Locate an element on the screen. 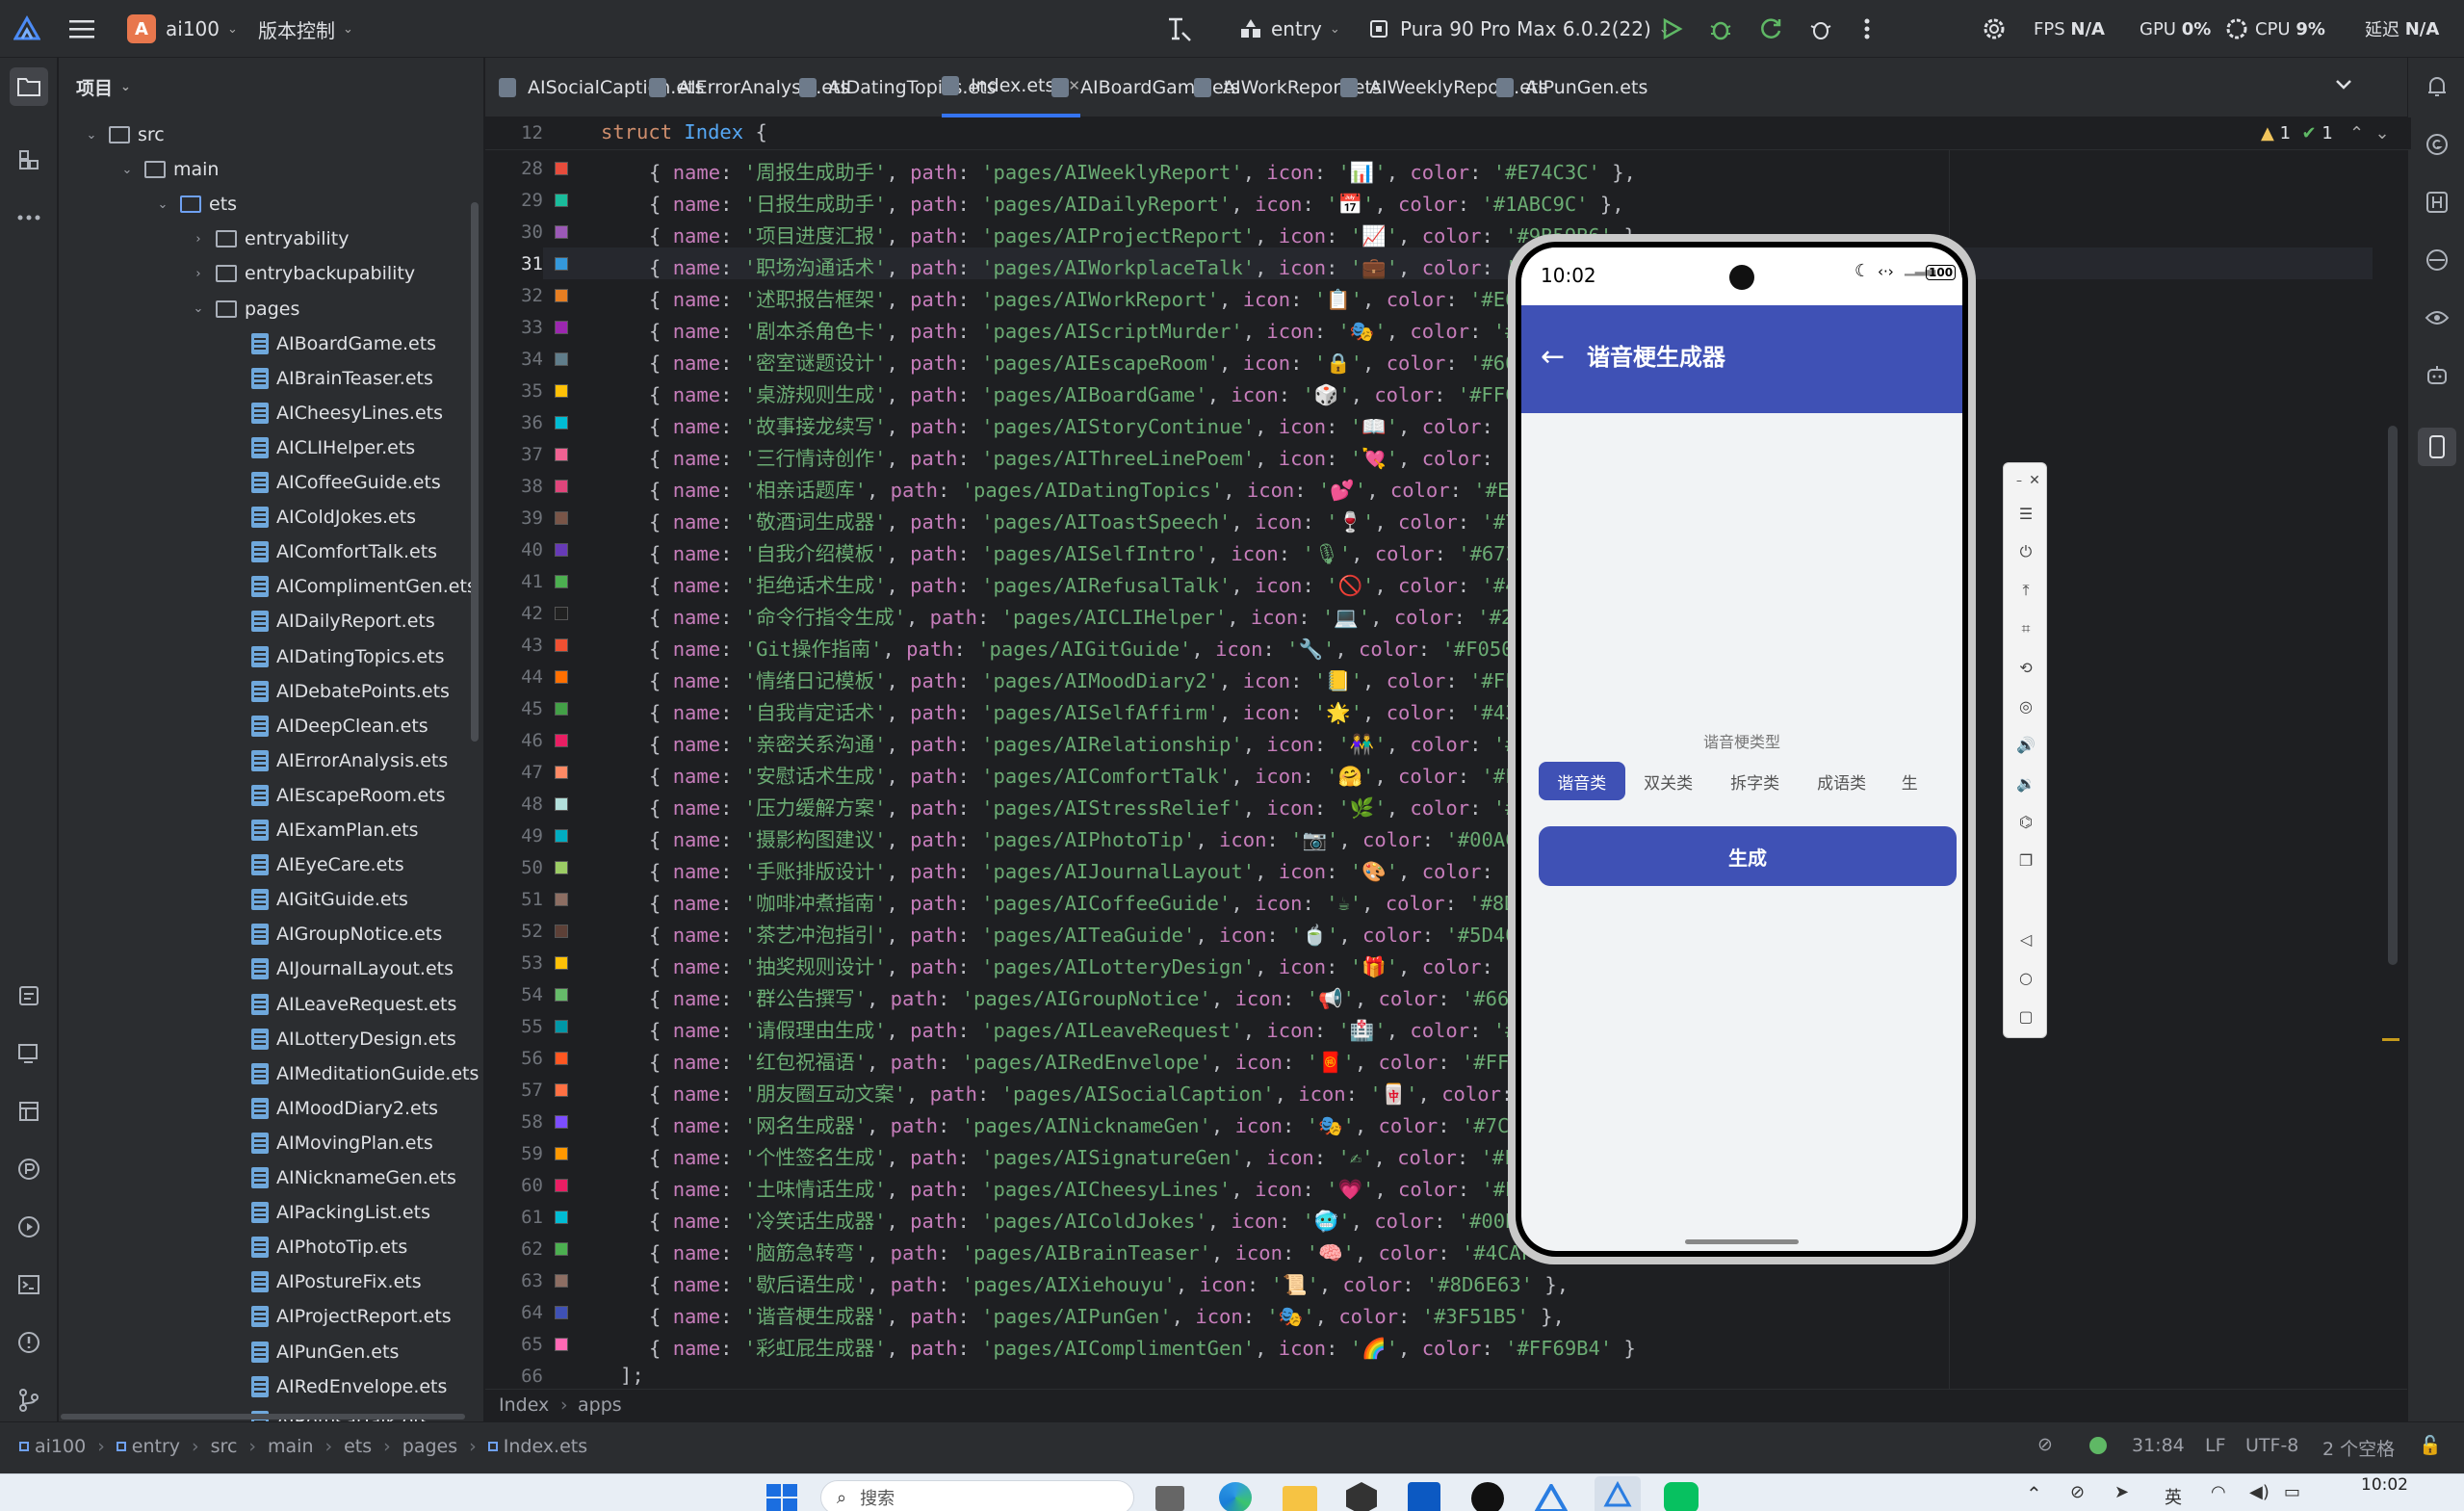 The height and width of the screenshot is (1511, 2464). tree-file-item: AIEyeCare.ets is located at coordinates (271, 864).